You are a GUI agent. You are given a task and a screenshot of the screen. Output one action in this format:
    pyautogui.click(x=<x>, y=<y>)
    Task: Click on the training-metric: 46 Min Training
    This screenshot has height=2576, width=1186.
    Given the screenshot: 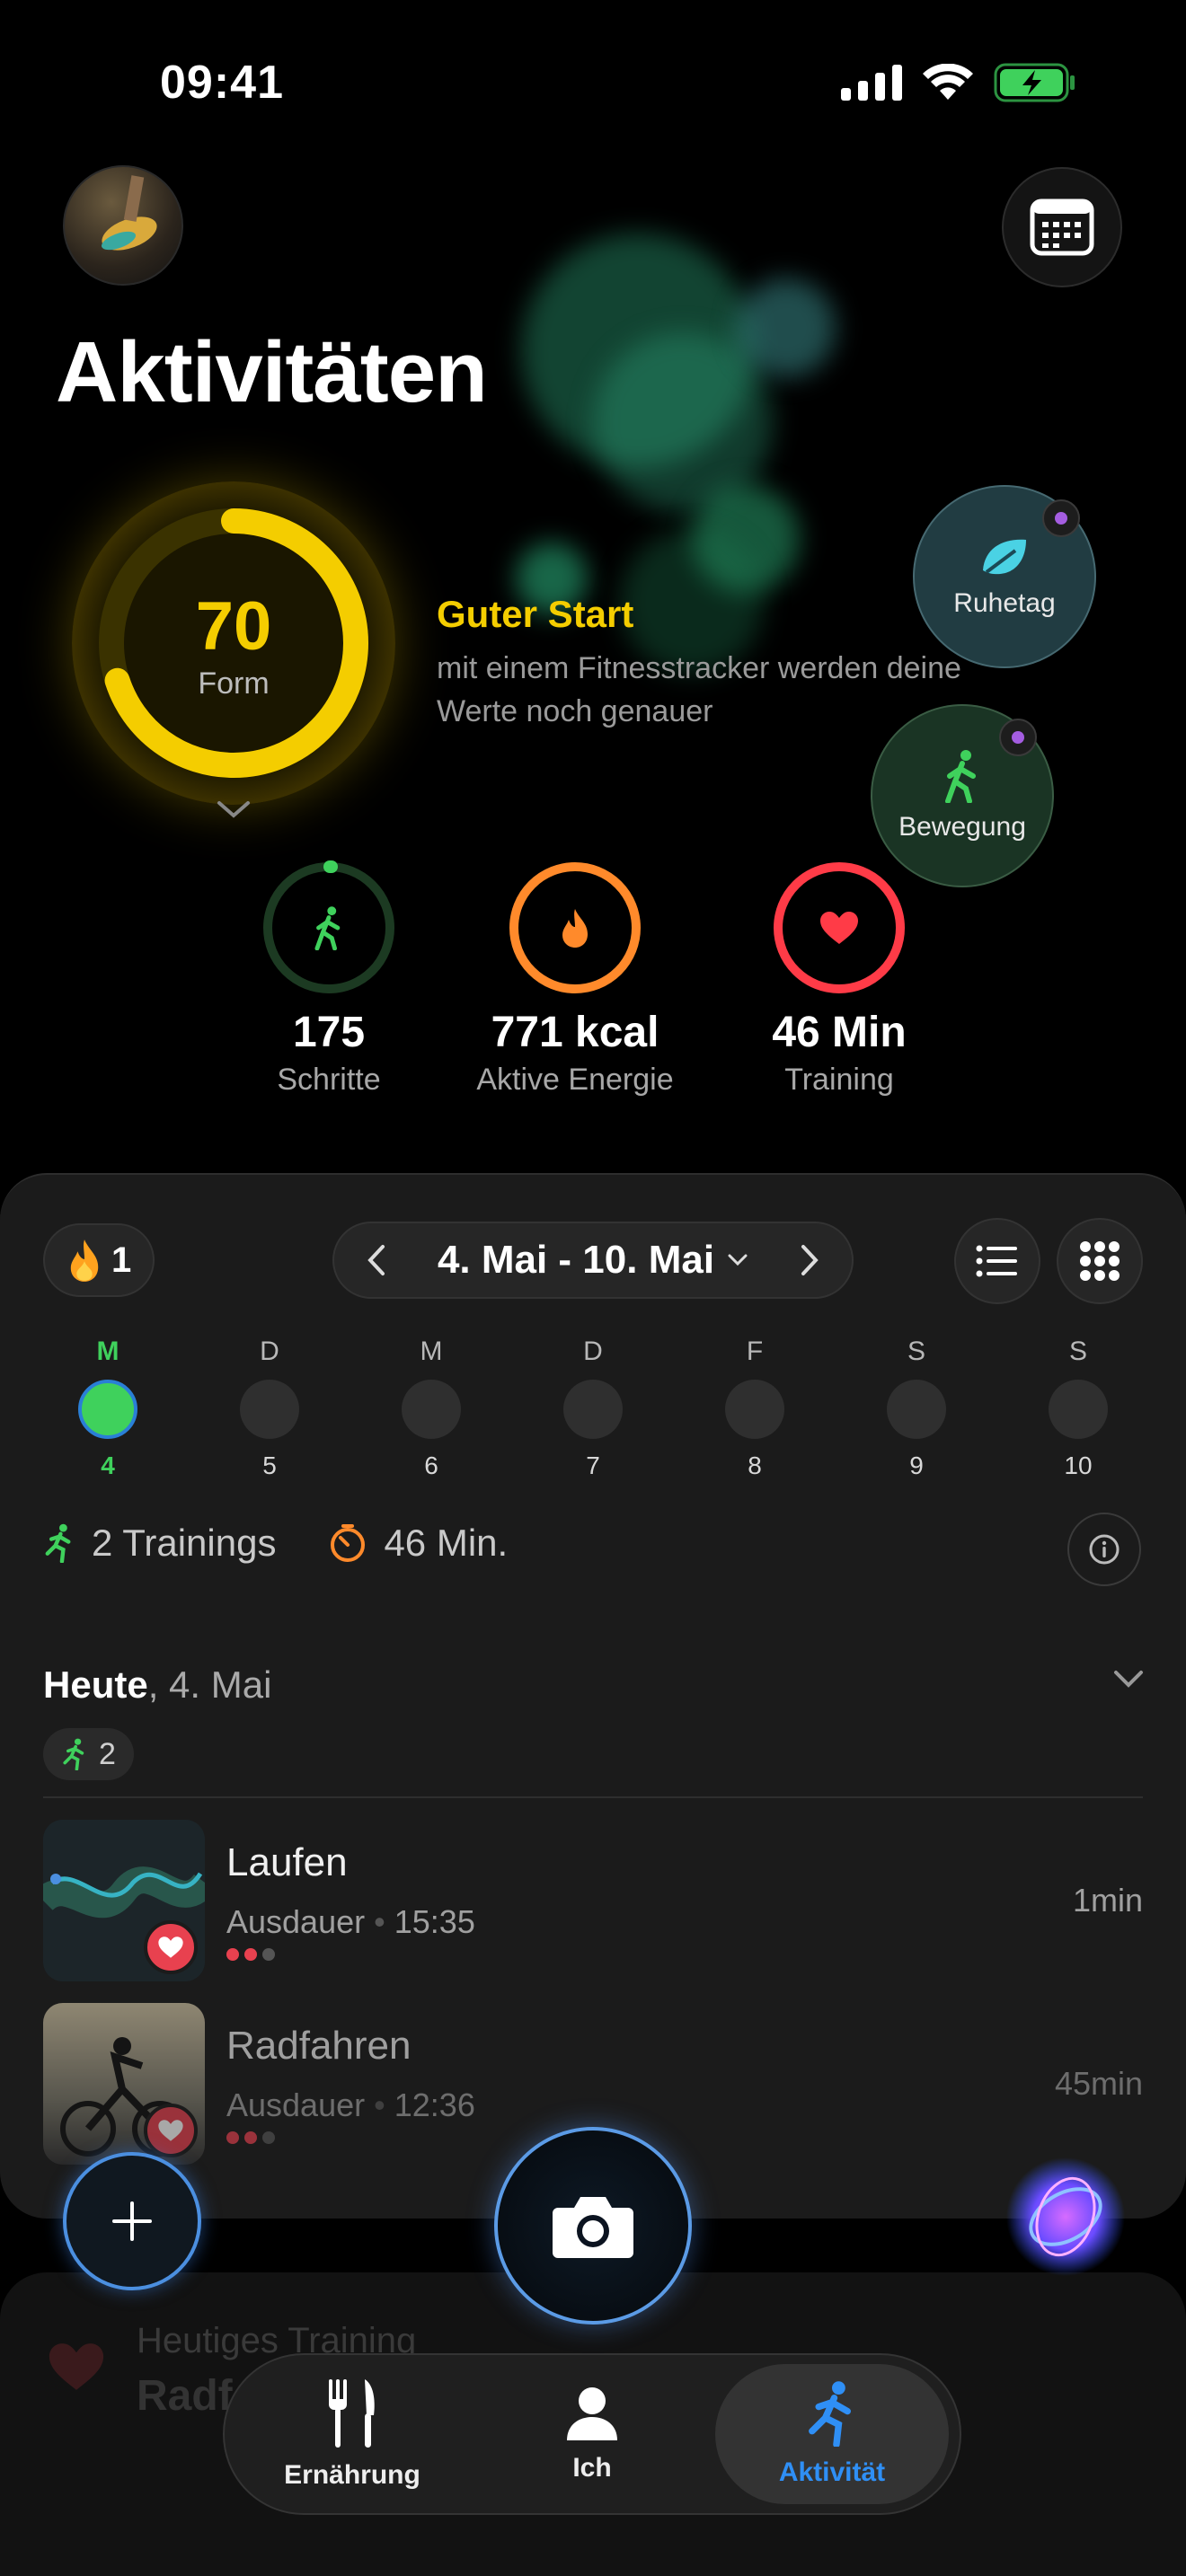 What is the action you would take?
    pyautogui.click(x=839, y=980)
    